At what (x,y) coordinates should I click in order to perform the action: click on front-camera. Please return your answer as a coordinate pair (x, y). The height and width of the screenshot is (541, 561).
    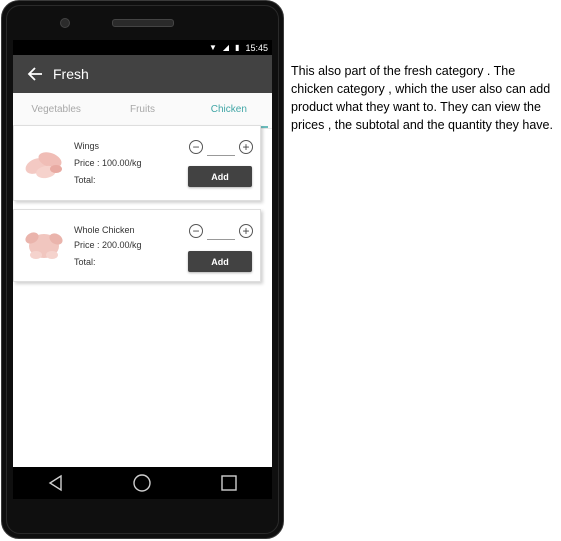
    Looking at the image, I should click on (65, 23).